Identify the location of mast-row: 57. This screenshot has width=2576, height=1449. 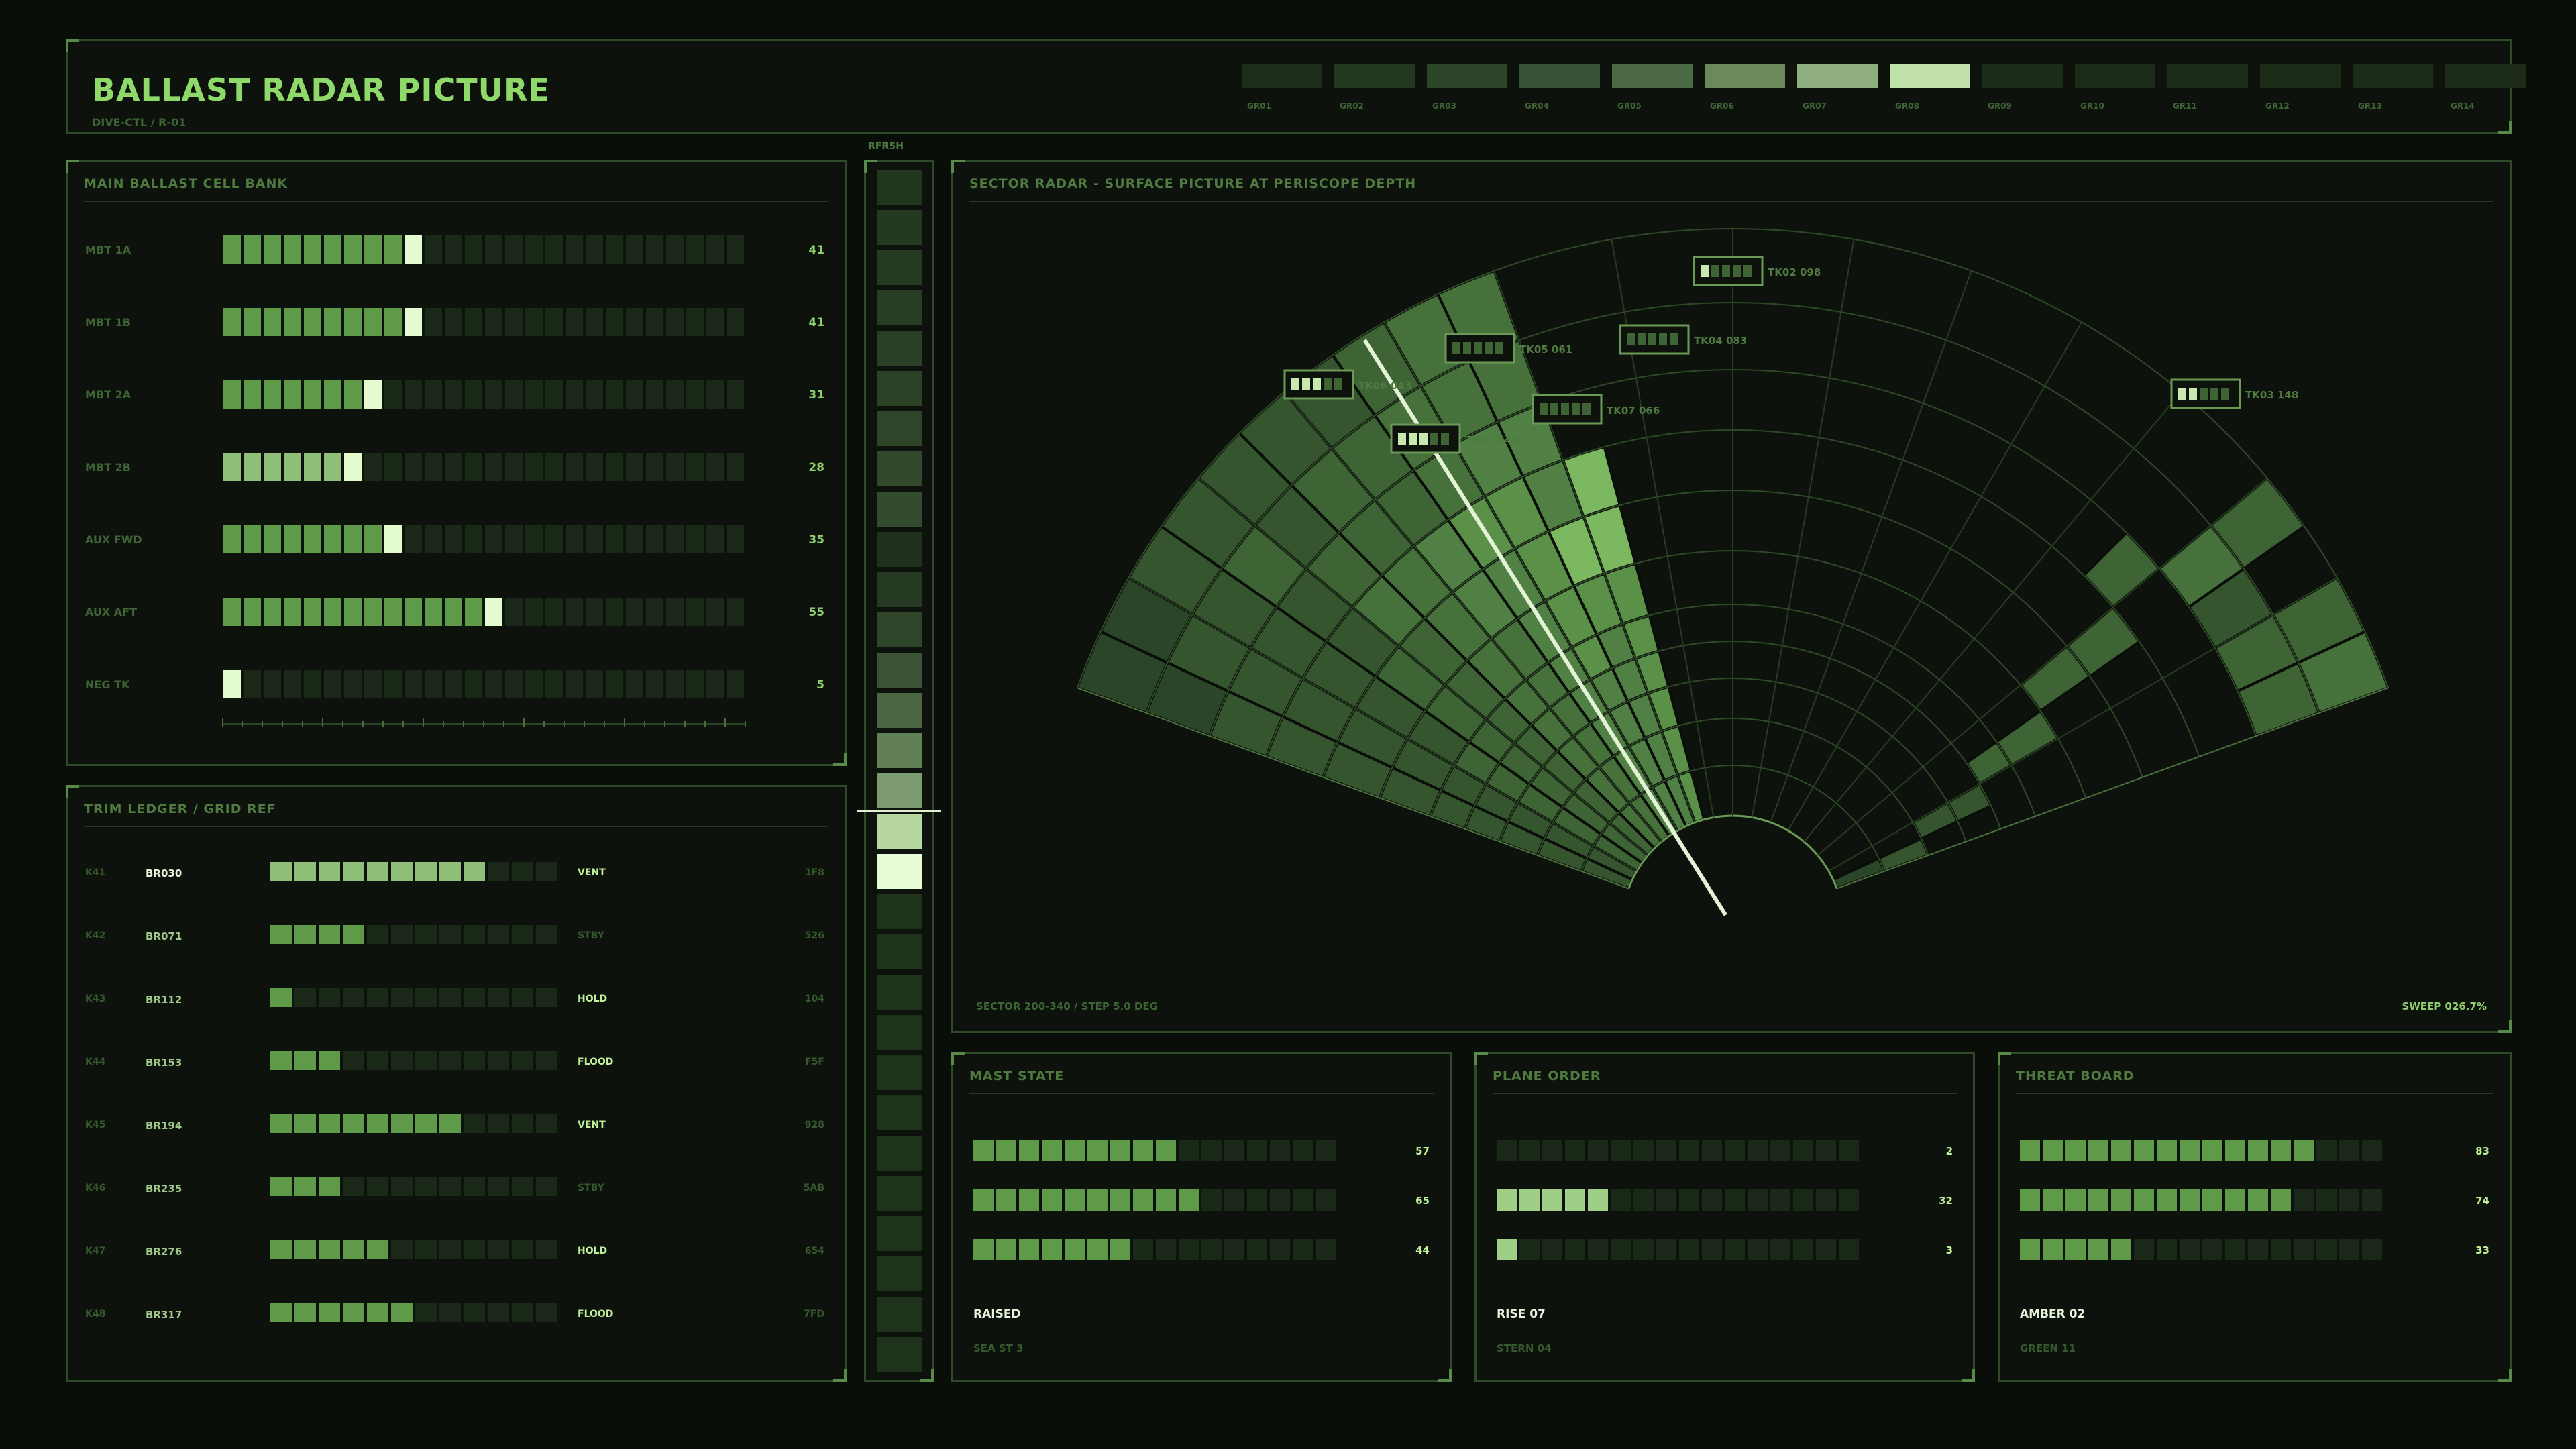
(1201, 1151).